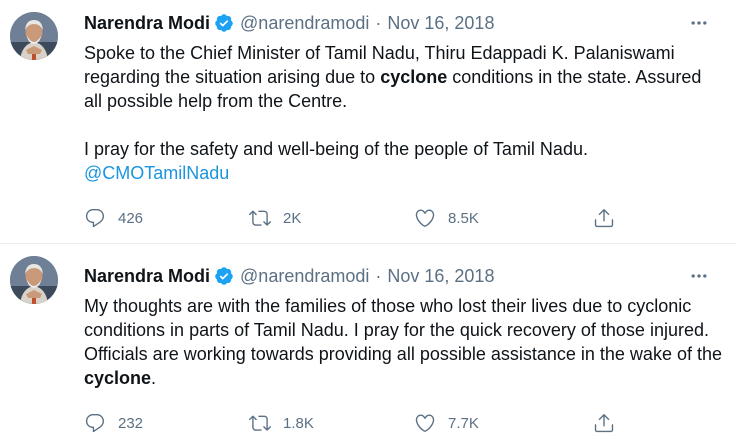 The image size is (736, 447). I want to click on like-count: 8.5K, so click(463, 218).